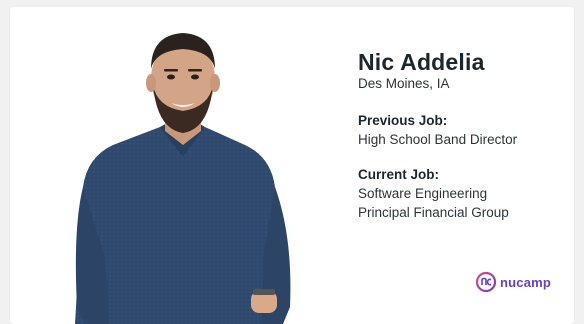 This screenshot has height=324, width=584. I want to click on nucamp-logo: nucamp, so click(513, 282).